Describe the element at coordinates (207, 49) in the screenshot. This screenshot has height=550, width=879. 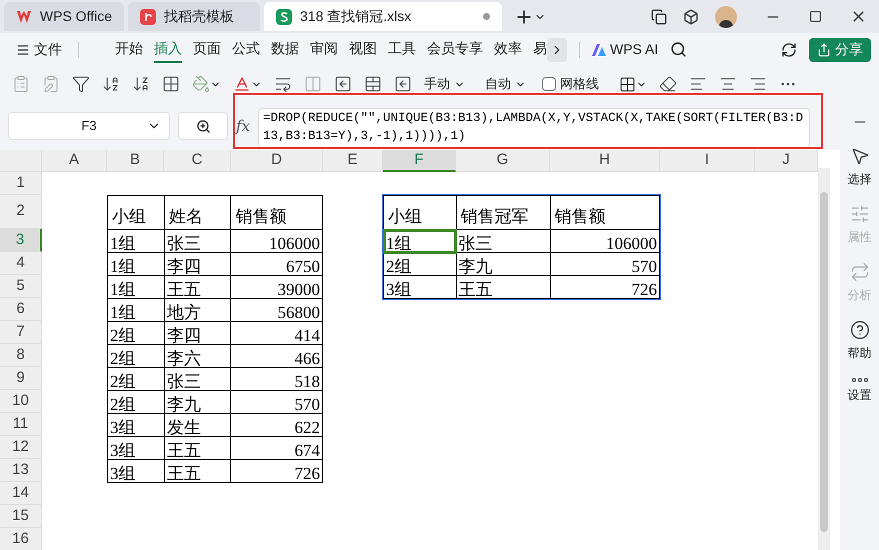
I see `ribbon-tab: 页面` at that location.